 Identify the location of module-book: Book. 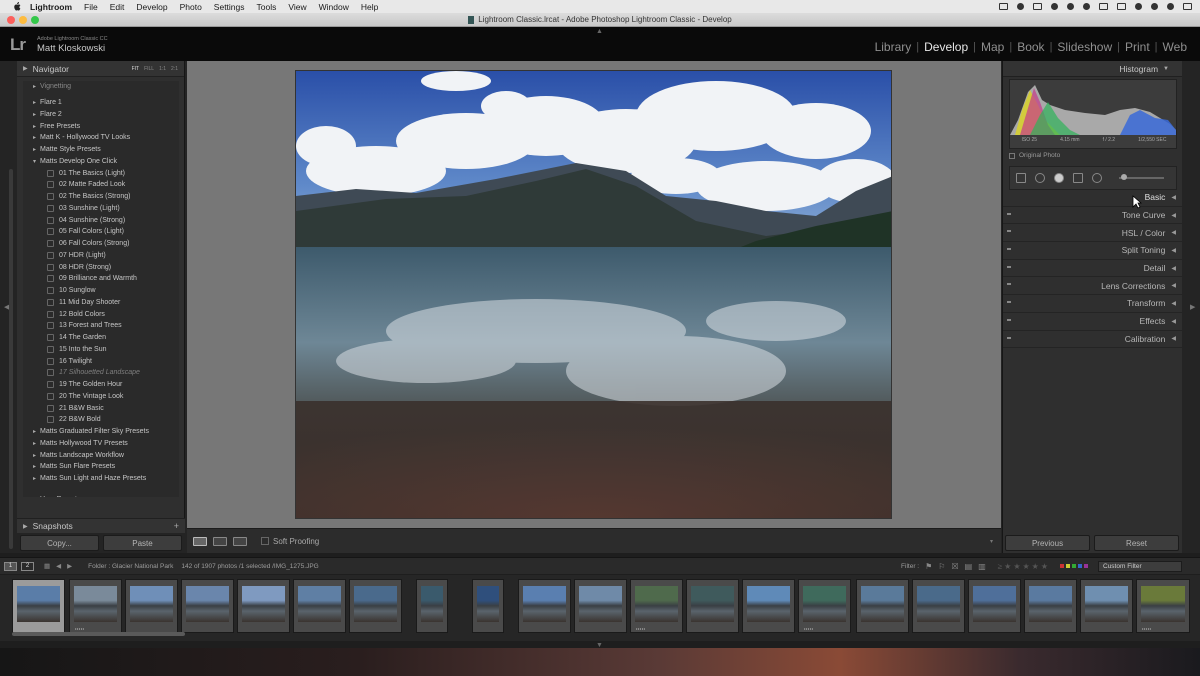
(1030, 47).